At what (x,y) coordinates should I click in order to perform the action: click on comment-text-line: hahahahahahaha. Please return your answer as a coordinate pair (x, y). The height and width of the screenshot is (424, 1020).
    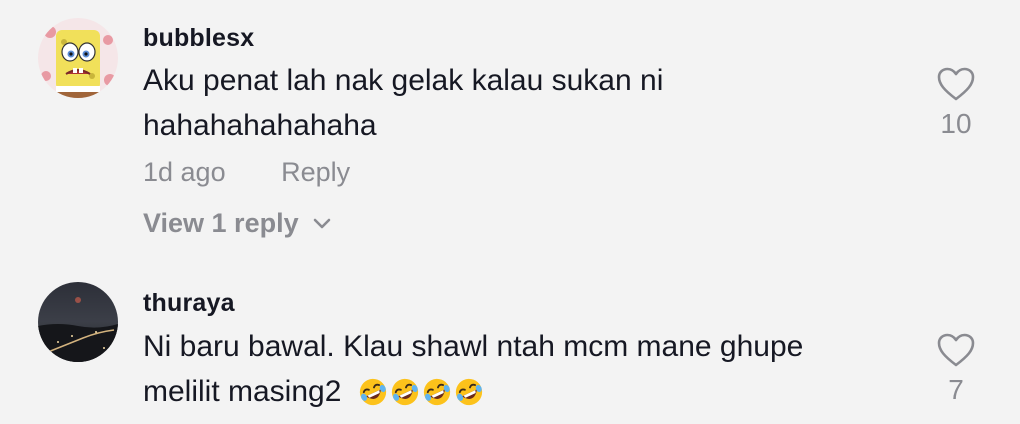
    Looking at the image, I should click on (260, 125).